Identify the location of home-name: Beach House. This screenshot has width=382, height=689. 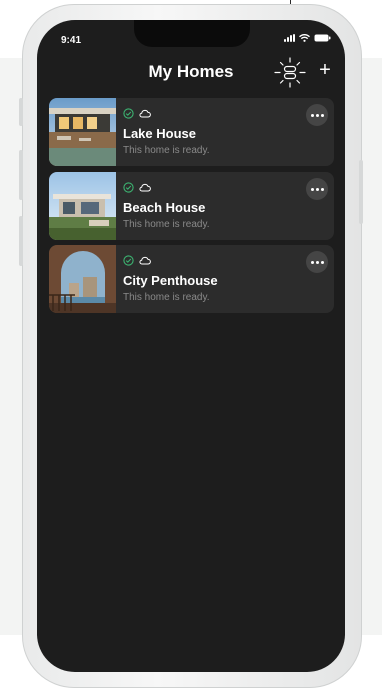
(164, 207).